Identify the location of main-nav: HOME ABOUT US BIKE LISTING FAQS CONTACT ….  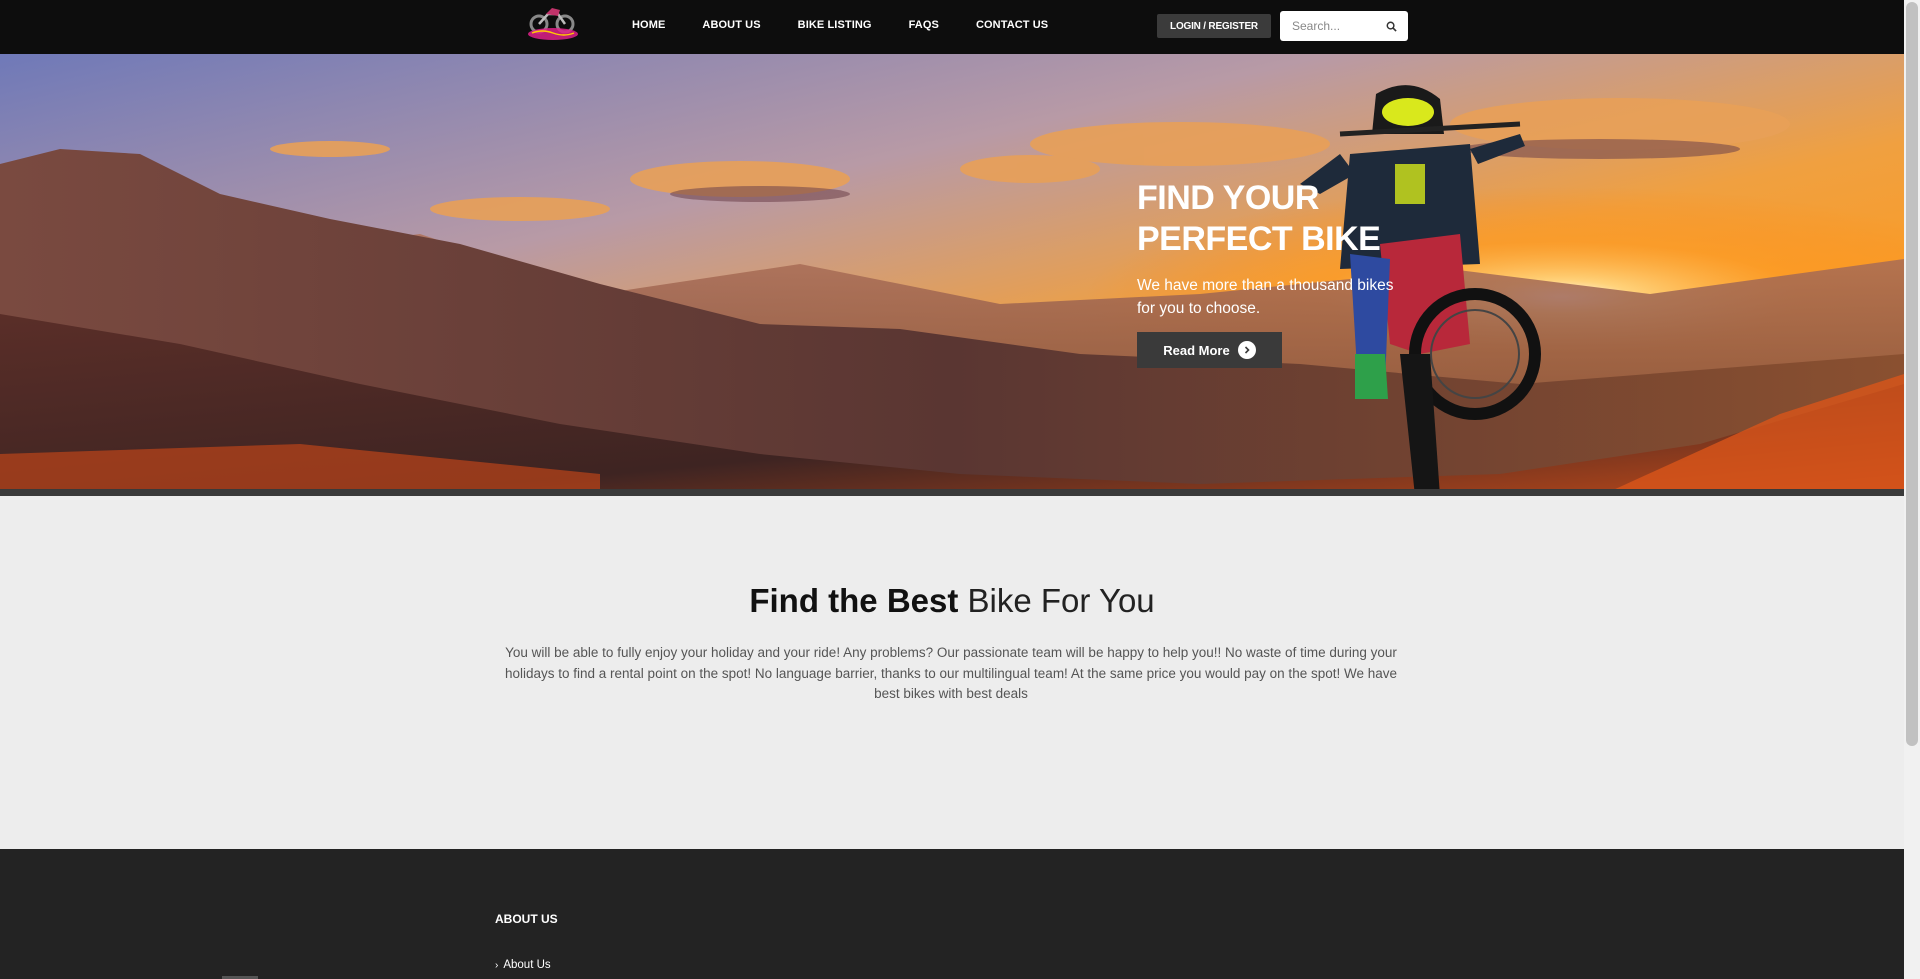
(858, 25).